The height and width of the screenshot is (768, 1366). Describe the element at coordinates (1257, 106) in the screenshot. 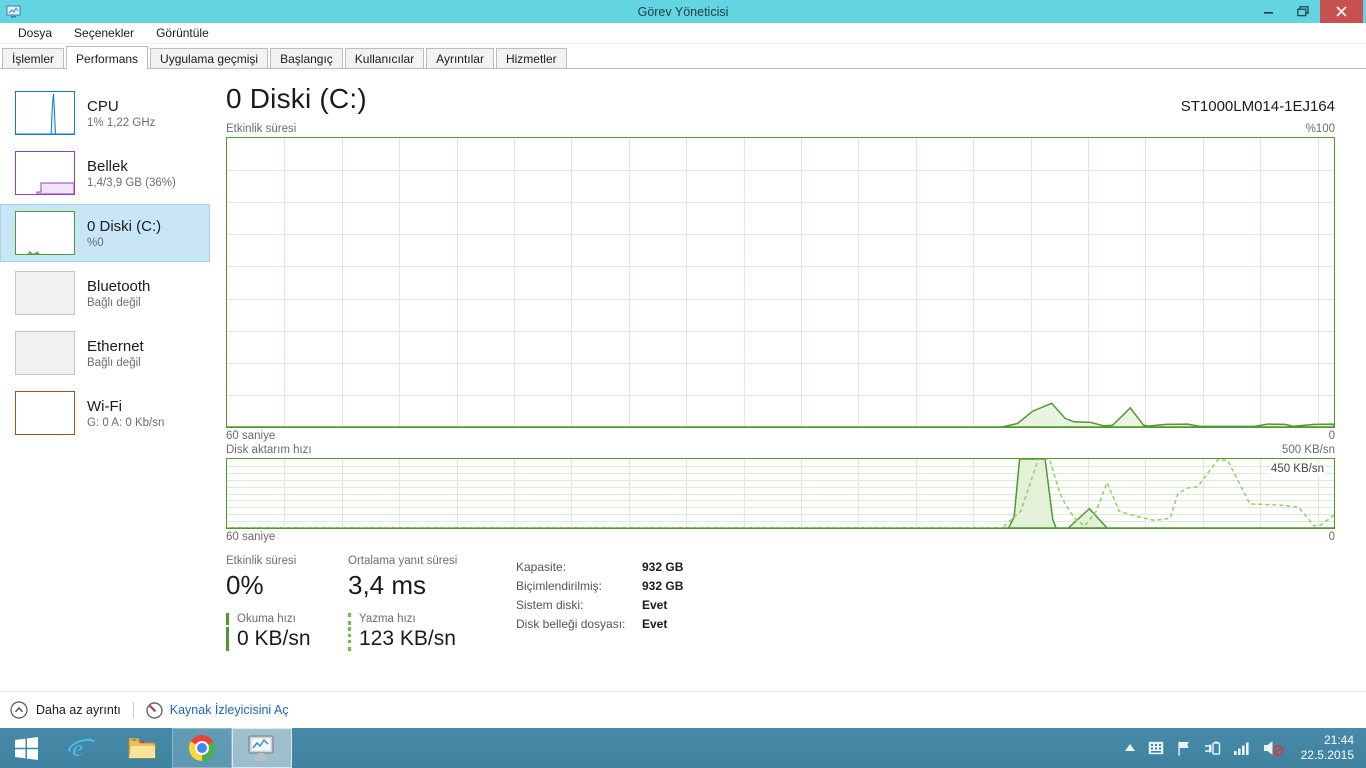

I see `device-model: ST1000LM014-1EJ164` at that location.